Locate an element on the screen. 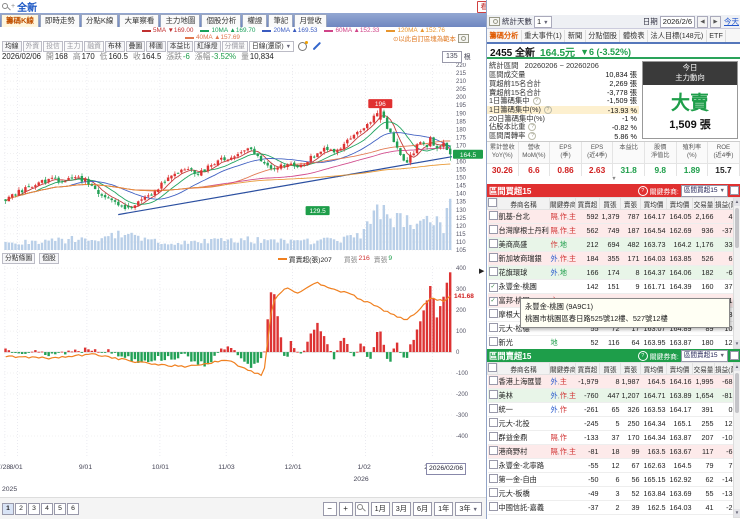  table-row: 中國信託-嘉義 -37 2 39 162.5 164.03 41 -2 is located at coordinates (610, 507).